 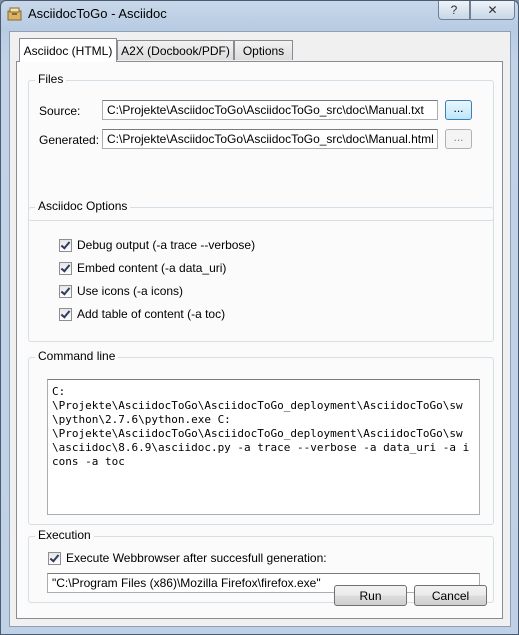 I want to click on tab-a2x-docbook-pdf: A2X (Docbook/PDF), so click(x=175, y=50).